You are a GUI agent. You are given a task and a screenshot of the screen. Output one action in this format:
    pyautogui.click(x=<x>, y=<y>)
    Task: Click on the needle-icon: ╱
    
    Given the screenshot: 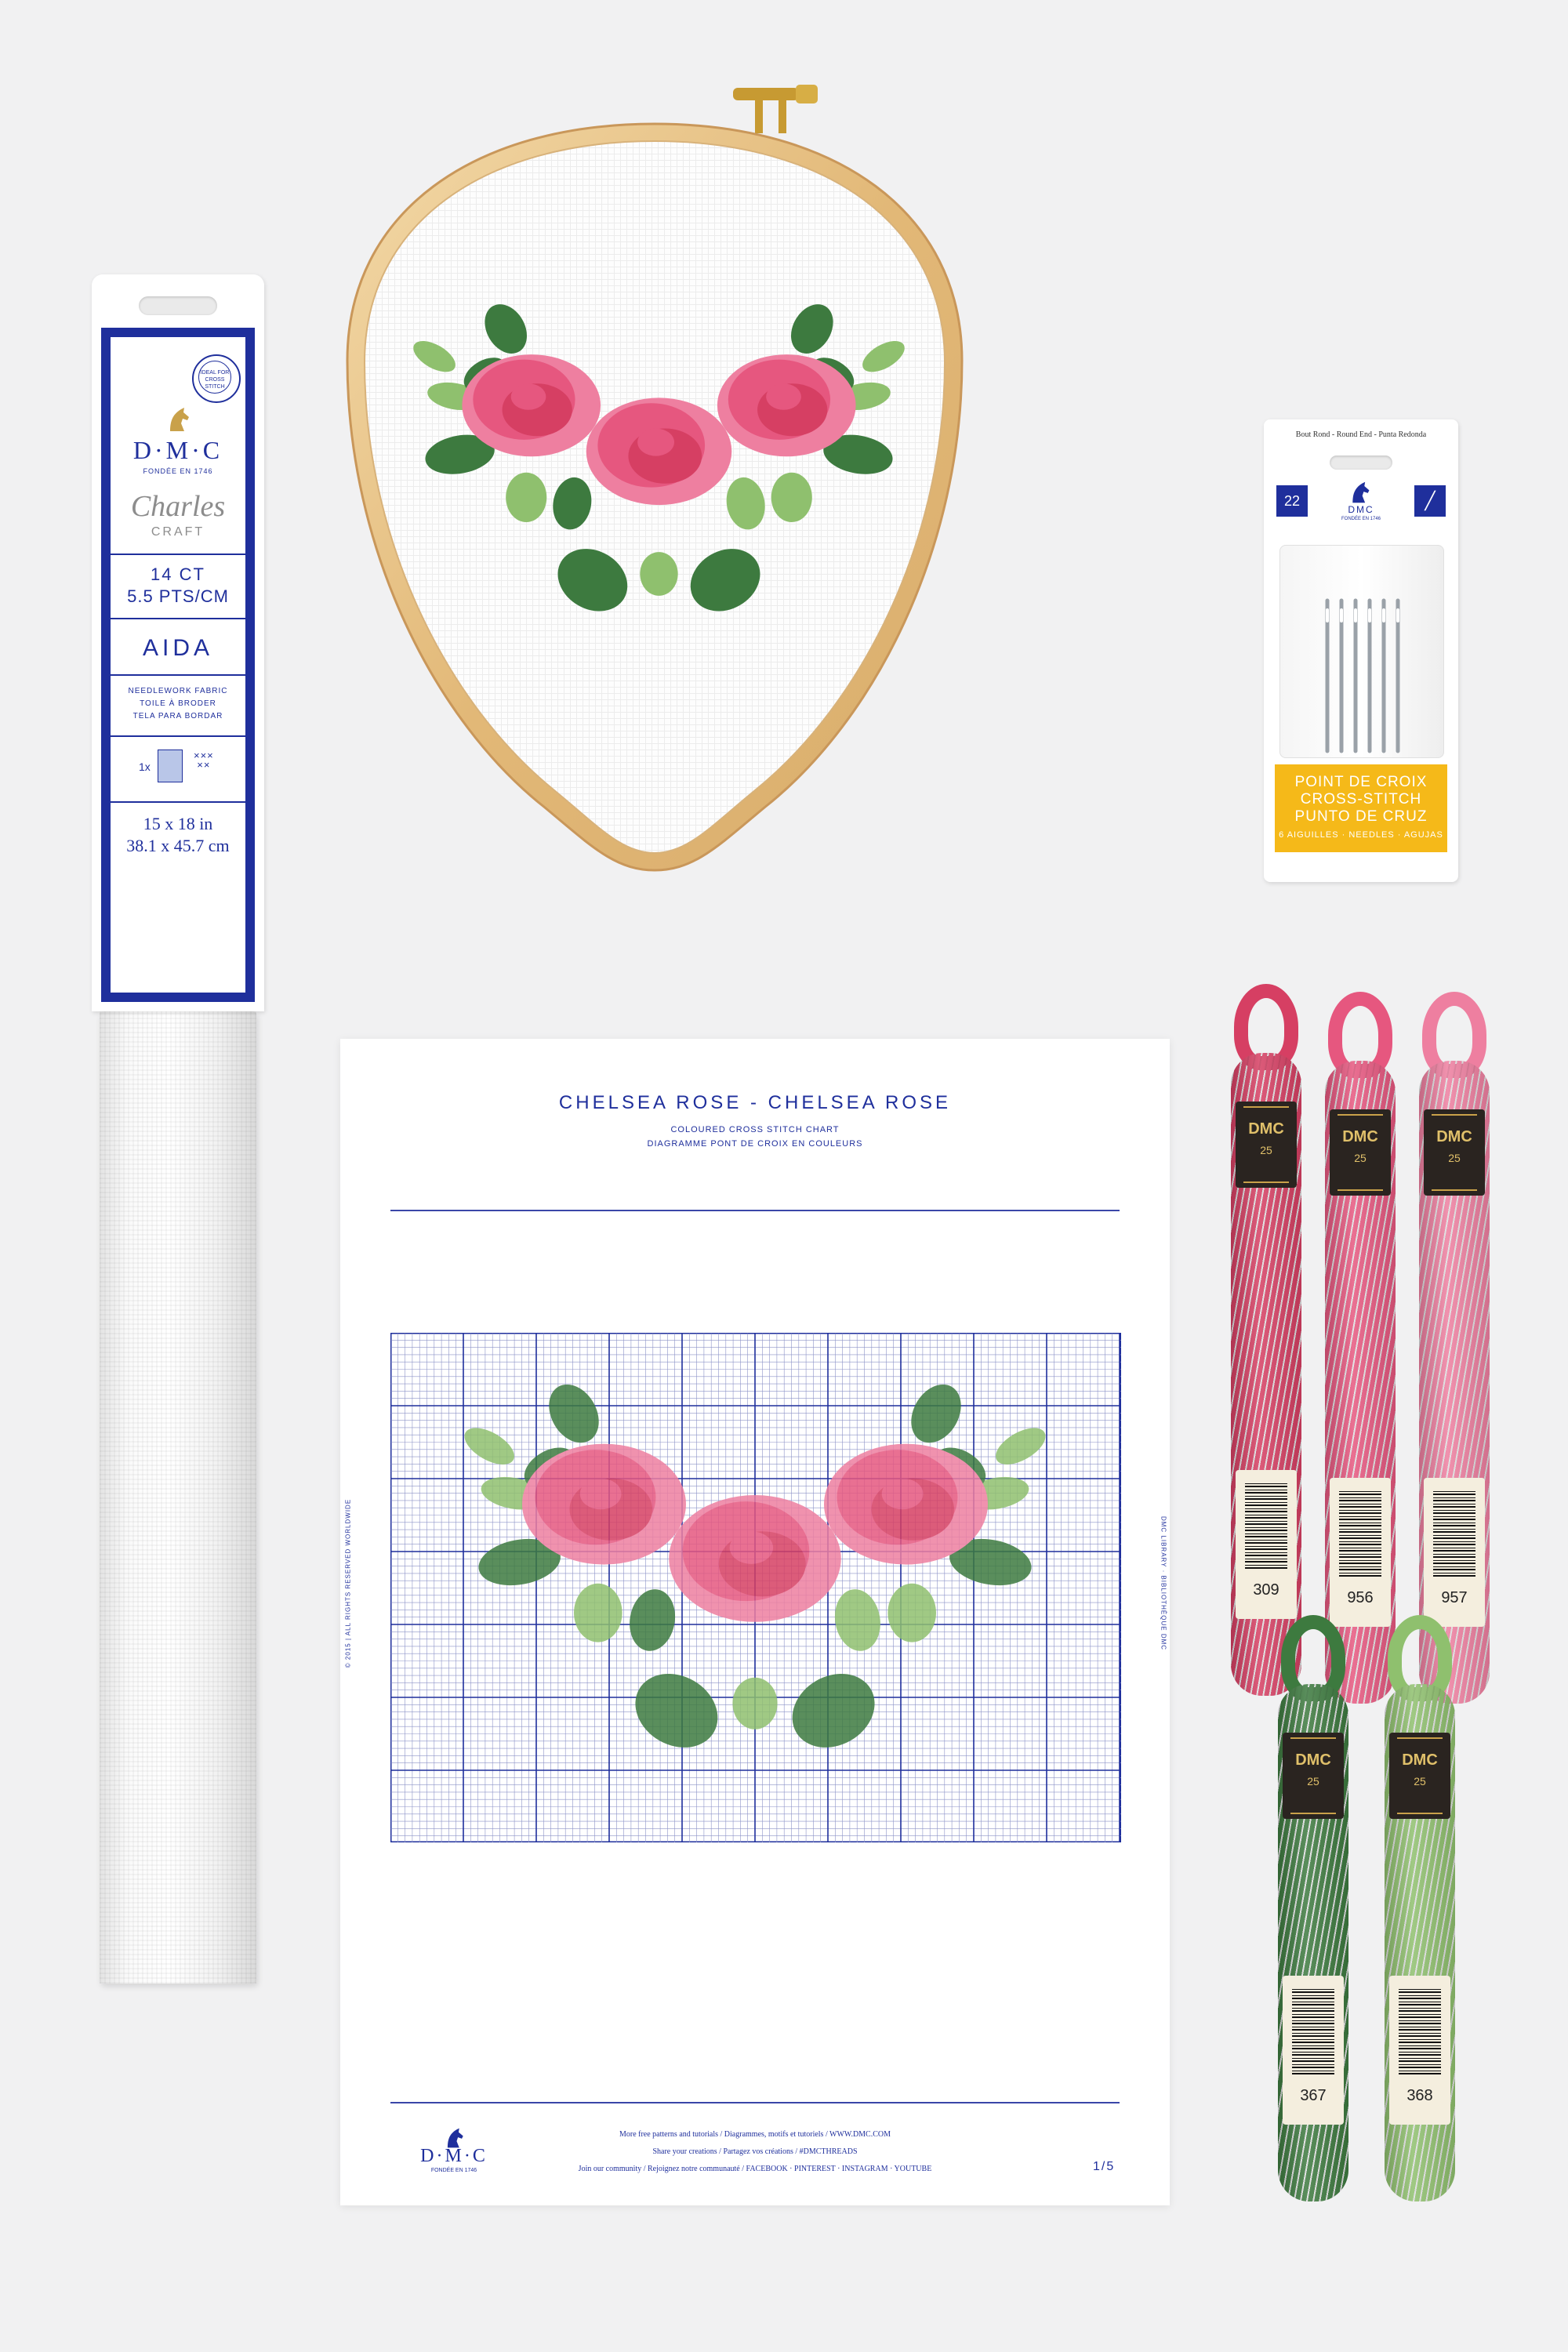 What is the action you would take?
    pyautogui.click(x=1430, y=501)
    